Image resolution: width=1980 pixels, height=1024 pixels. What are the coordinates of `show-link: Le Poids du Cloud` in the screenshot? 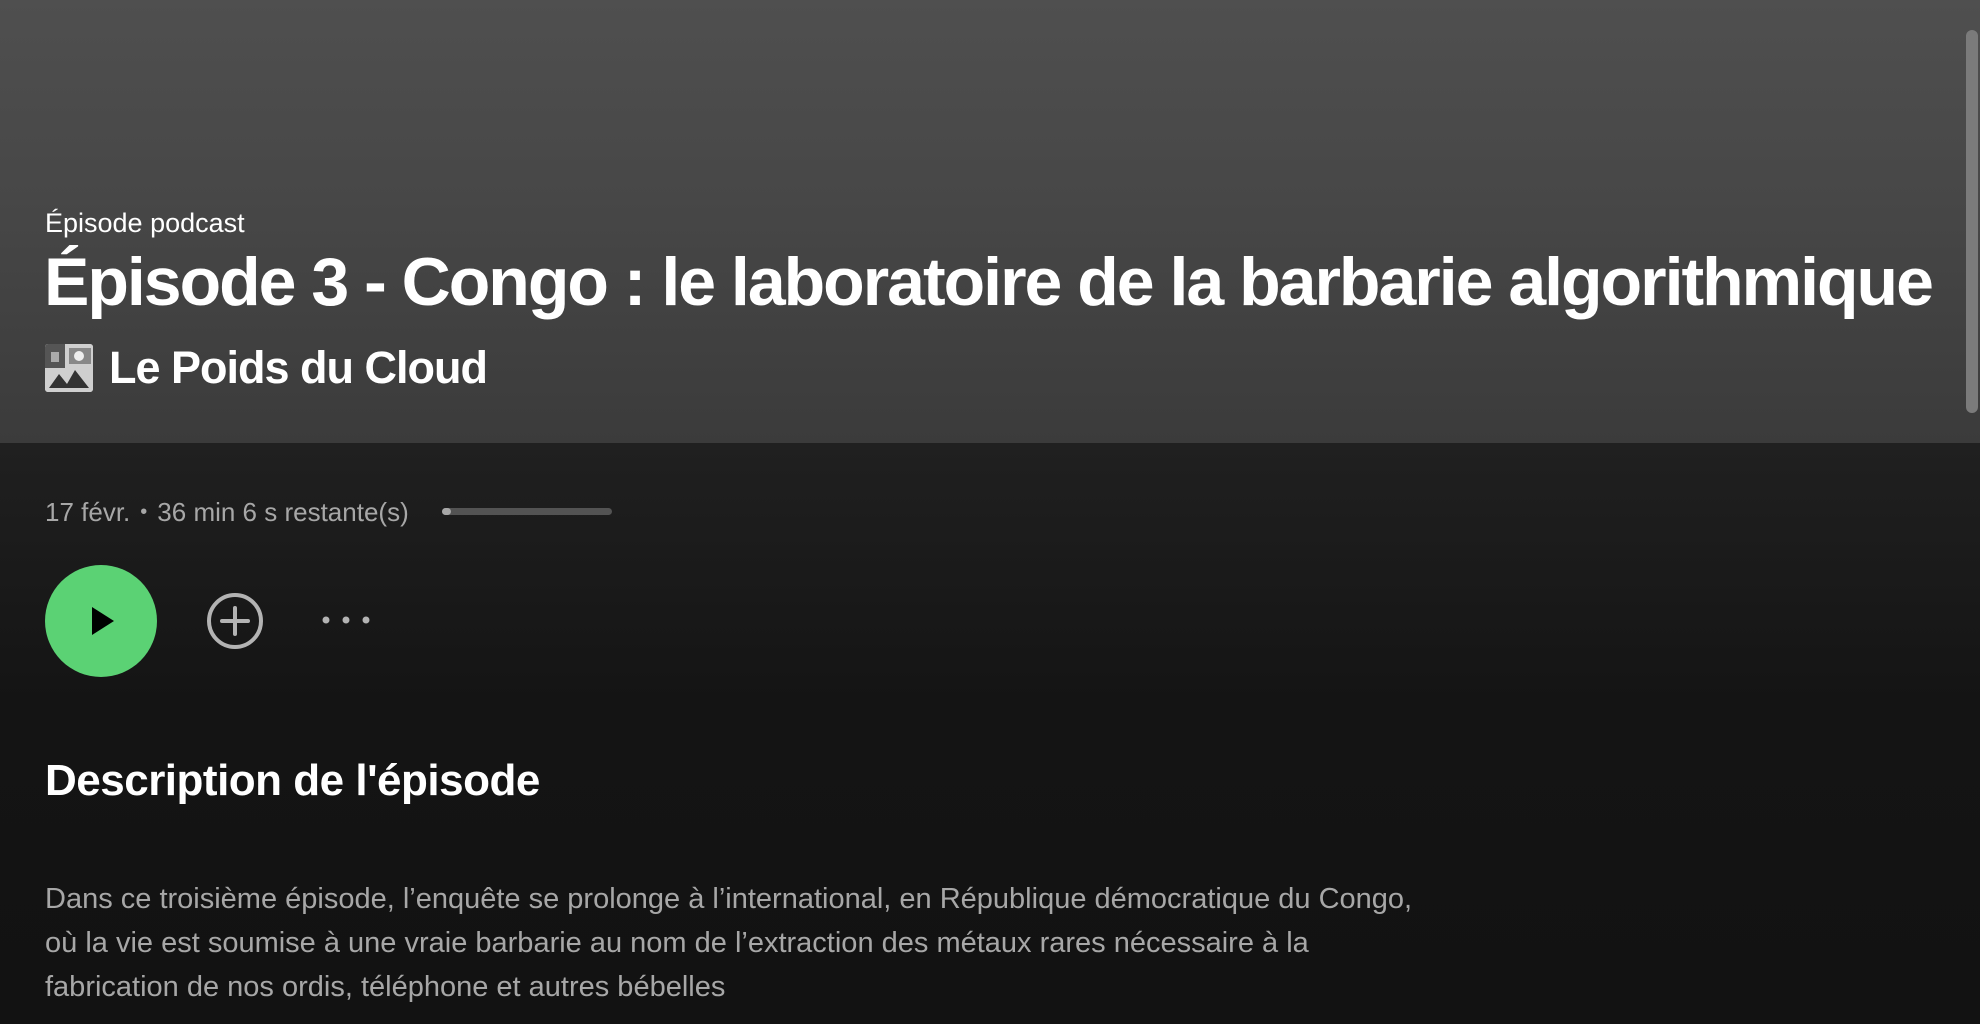 It's located at (266, 368).